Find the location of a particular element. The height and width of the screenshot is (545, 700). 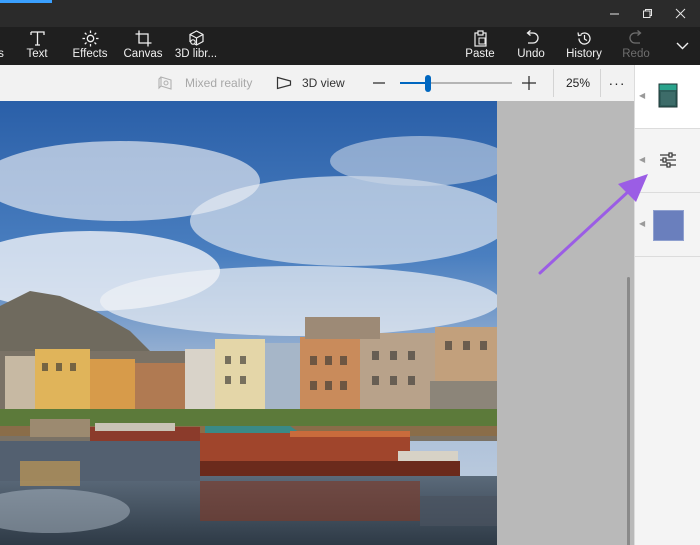

fill-tool-slot: ◀ is located at coordinates (667, 97).